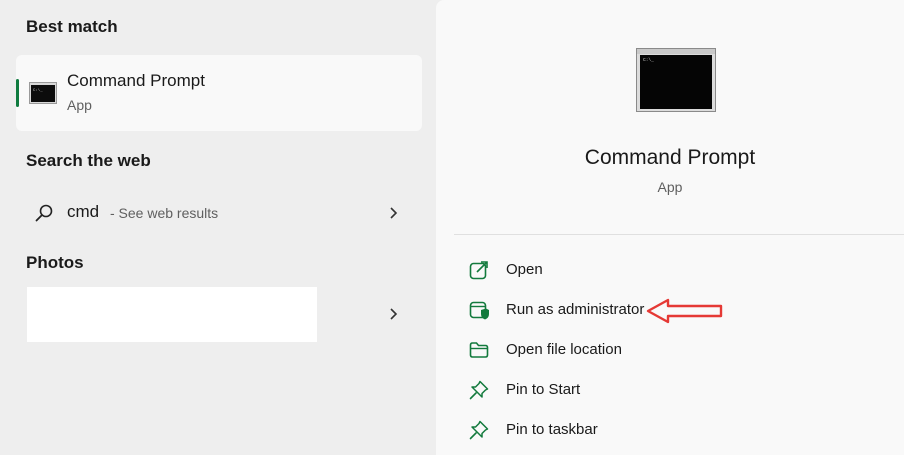 This screenshot has width=904, height=455. Describe the element at coordinates (524, 269) in the screenshot. I see `open-label: Open` at that location.